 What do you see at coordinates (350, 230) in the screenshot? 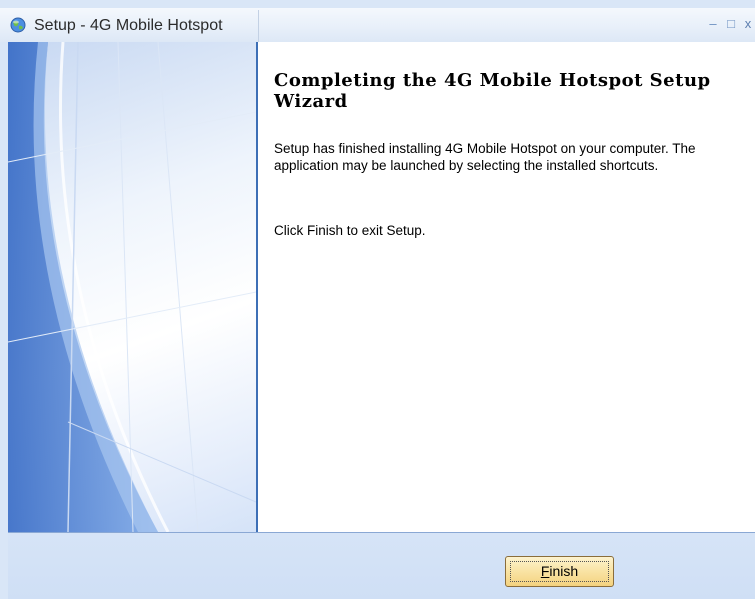
I see `exit-instruction: Click Finish to exit Setup.` at bounding box center [350, 230].